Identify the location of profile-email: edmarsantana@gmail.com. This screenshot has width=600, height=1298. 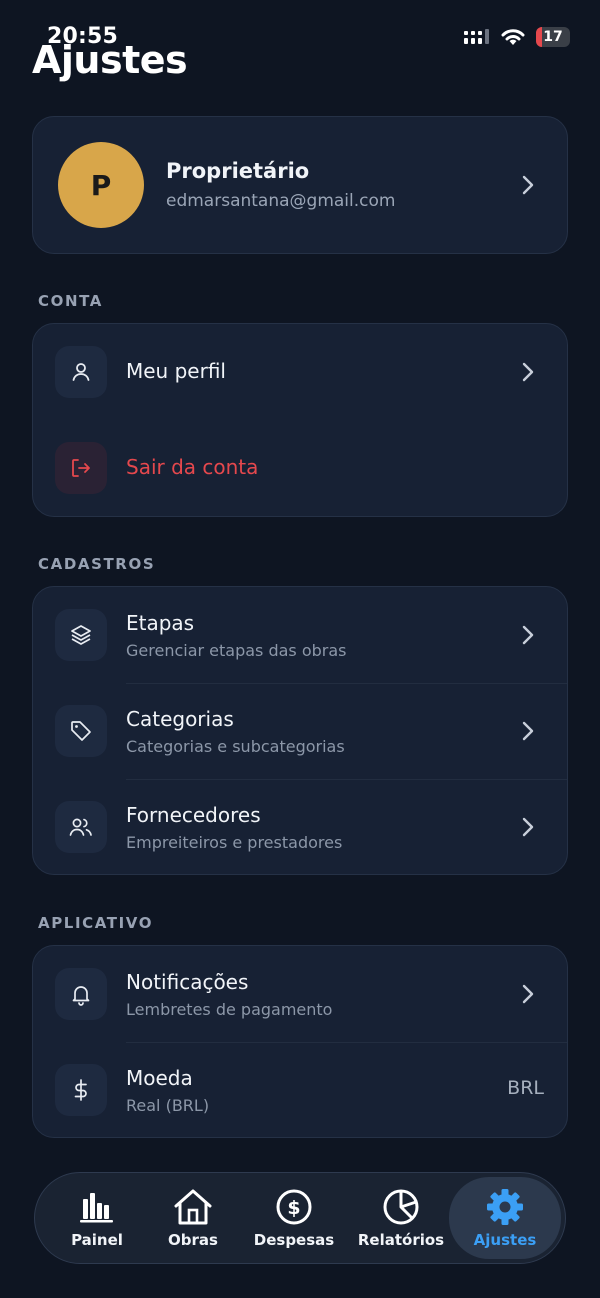
(281, 201).